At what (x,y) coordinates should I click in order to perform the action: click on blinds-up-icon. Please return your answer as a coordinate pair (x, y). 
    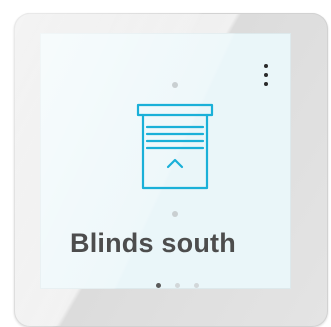
    Looking at the image, I should click on (175, 147).